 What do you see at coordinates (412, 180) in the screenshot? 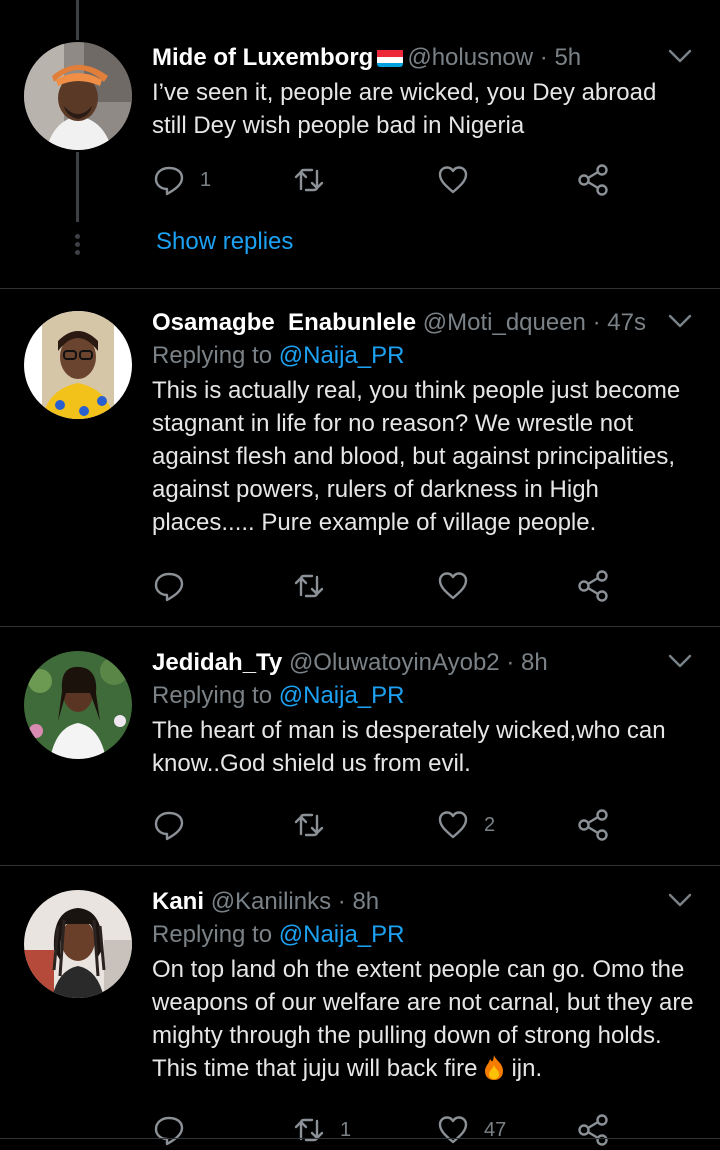
I see `tweet-actions: 1` at bounding box center [412, 180].